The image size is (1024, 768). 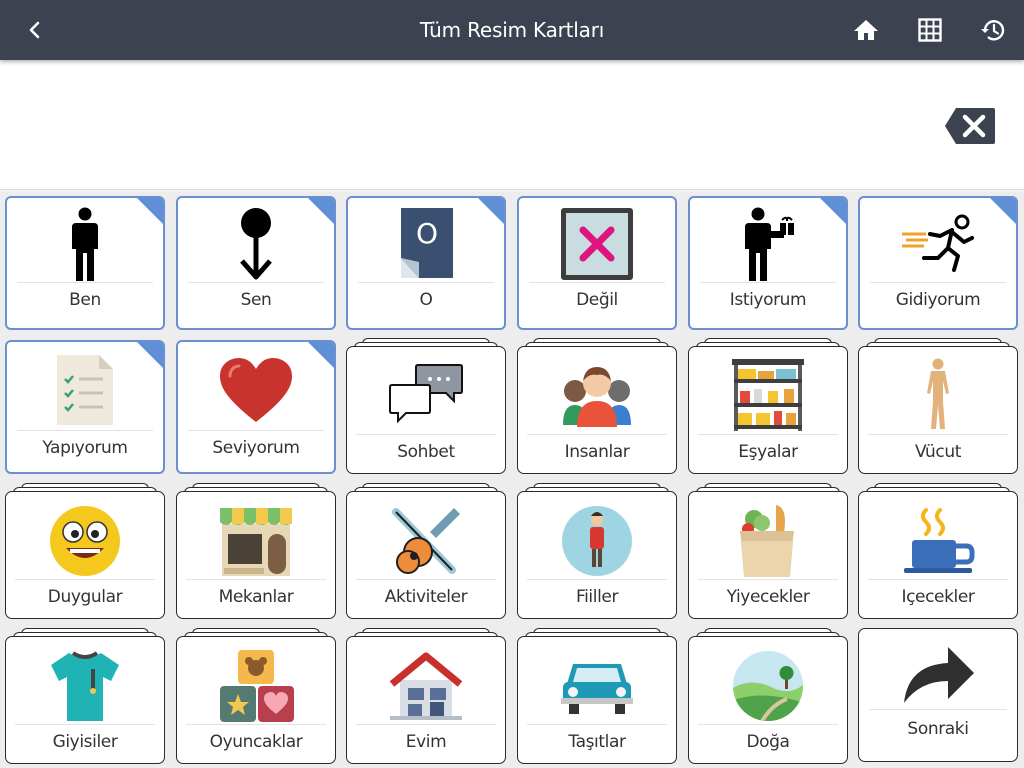 I want to click on history-button, so click(x=993, y=30).